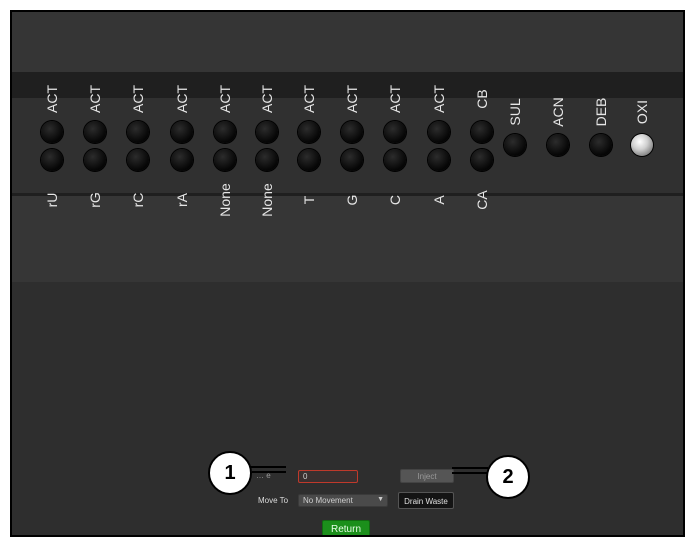 This screenshot has width=696, height=537. What do you see at coordinates (328, 500) in the screenshot?
I see `move-to-value: No Movement` at bounding box center [328, 500].